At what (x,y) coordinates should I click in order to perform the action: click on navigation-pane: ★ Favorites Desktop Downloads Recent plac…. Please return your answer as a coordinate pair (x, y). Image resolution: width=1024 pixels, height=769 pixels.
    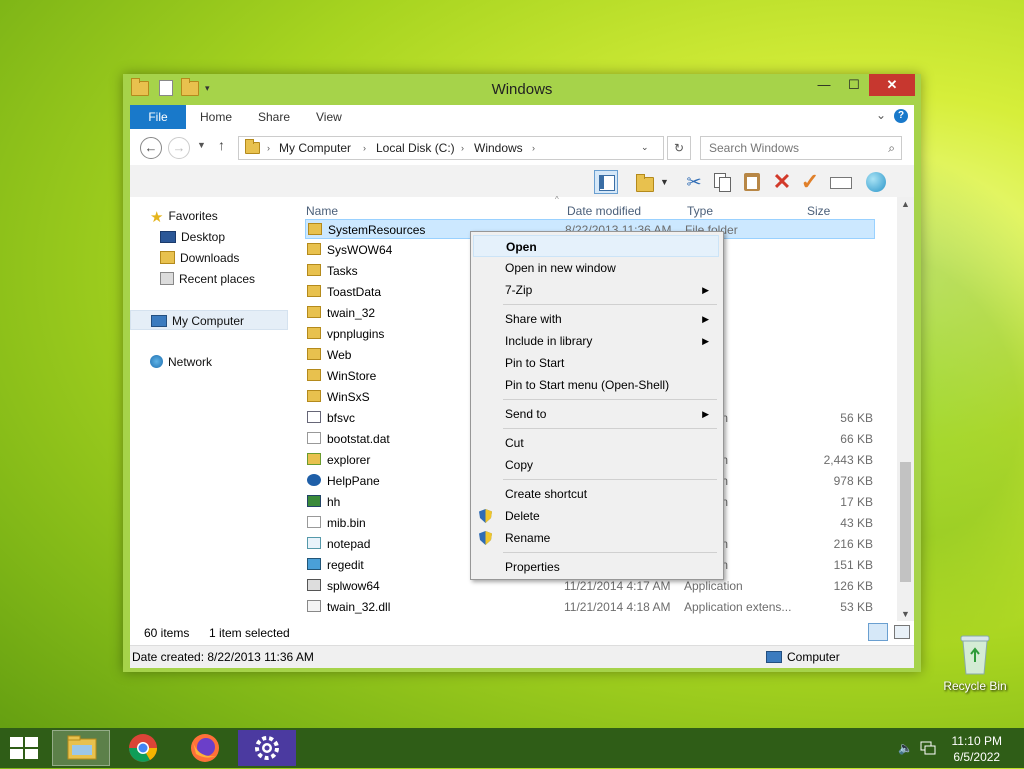
    Looking at the image, I should click on (211, 409).